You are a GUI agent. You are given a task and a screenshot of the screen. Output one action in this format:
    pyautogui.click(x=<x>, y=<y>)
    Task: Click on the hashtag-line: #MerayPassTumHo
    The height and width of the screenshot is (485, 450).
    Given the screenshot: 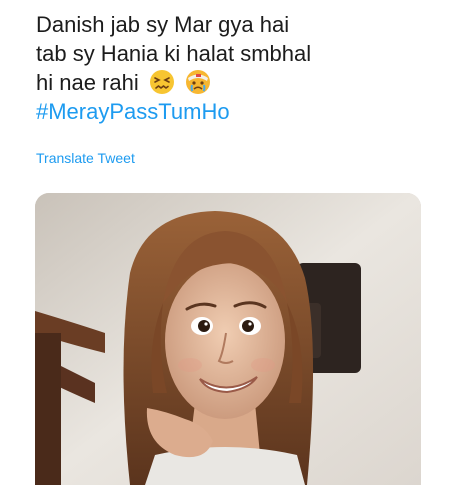 What is the action you would take?
    pyautogui.click(x=236, y=111)
    